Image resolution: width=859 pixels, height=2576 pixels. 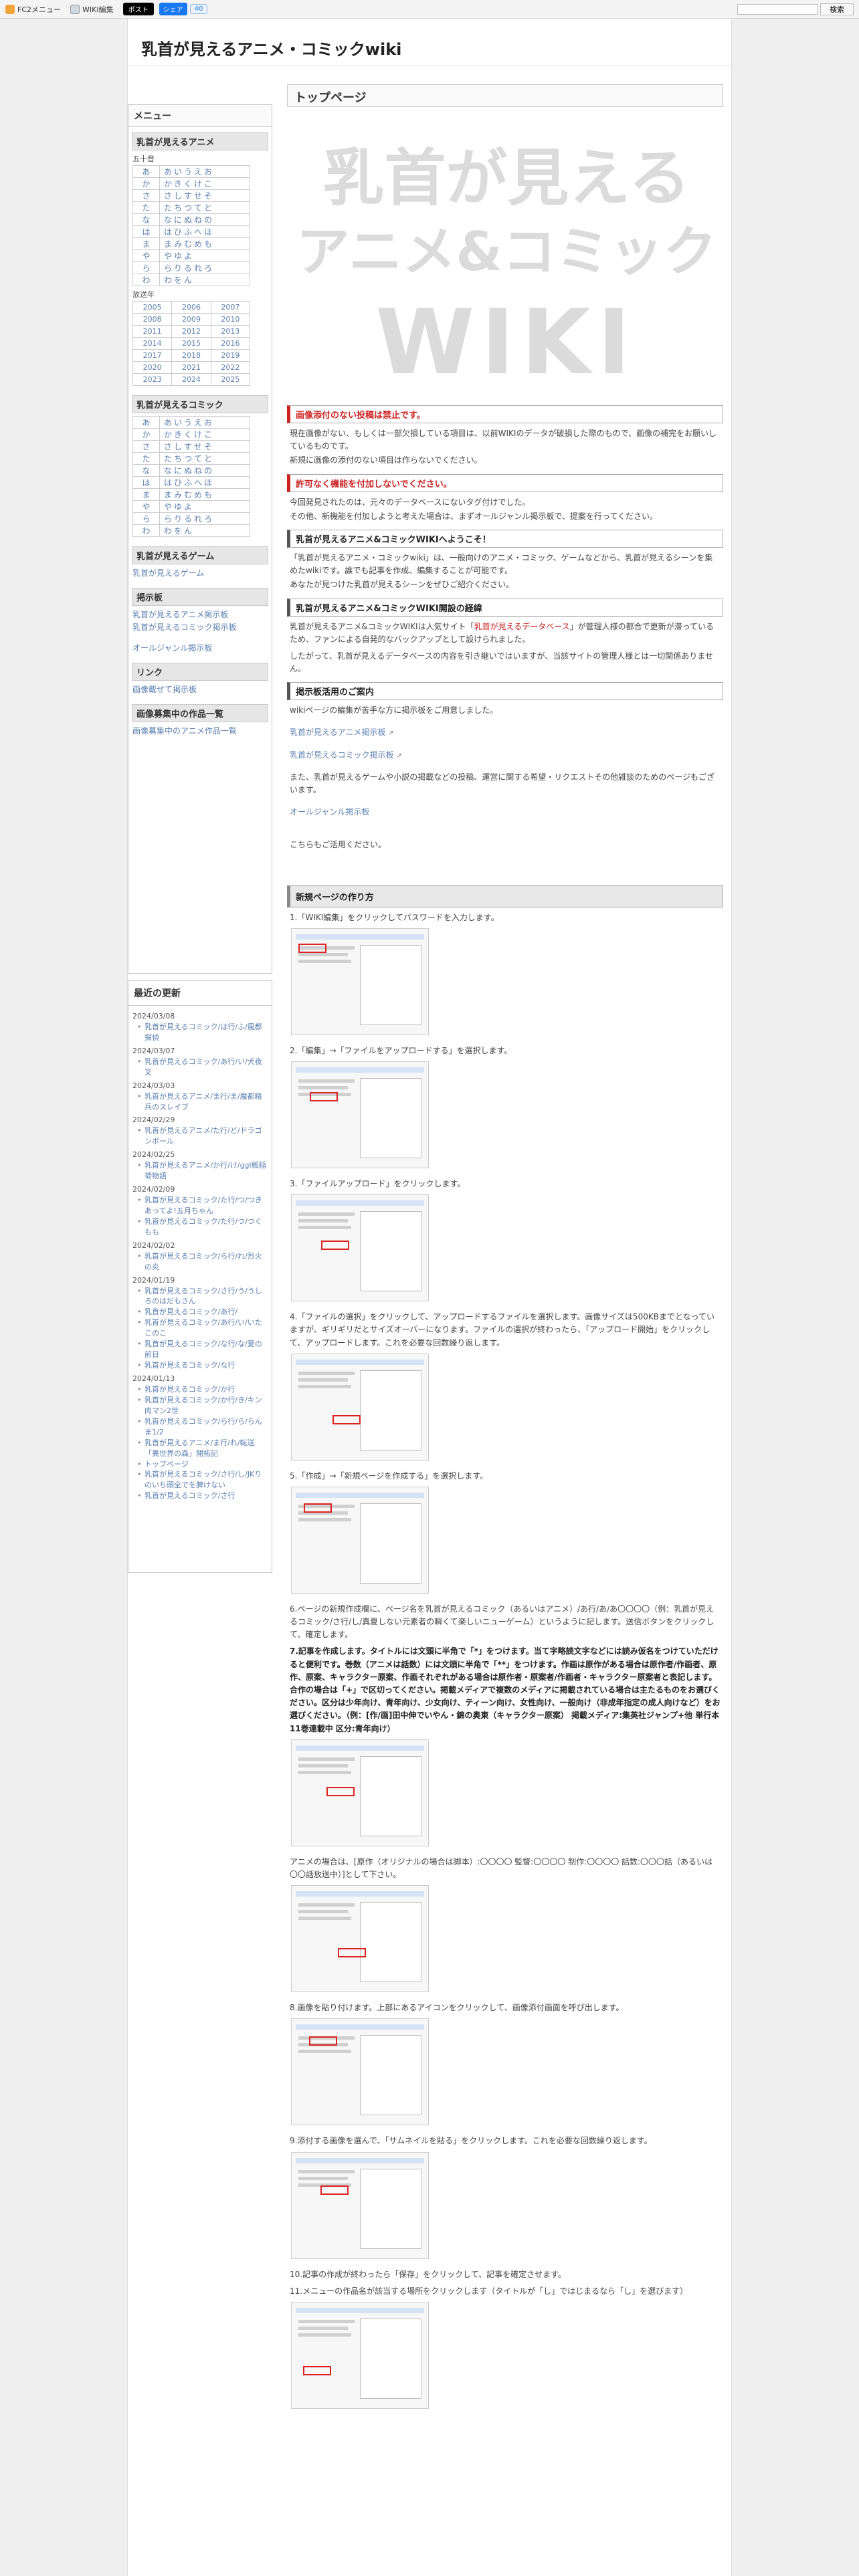 I want to click on anime-kana-row-letters: やゆよ, so click(x=204, y=256).